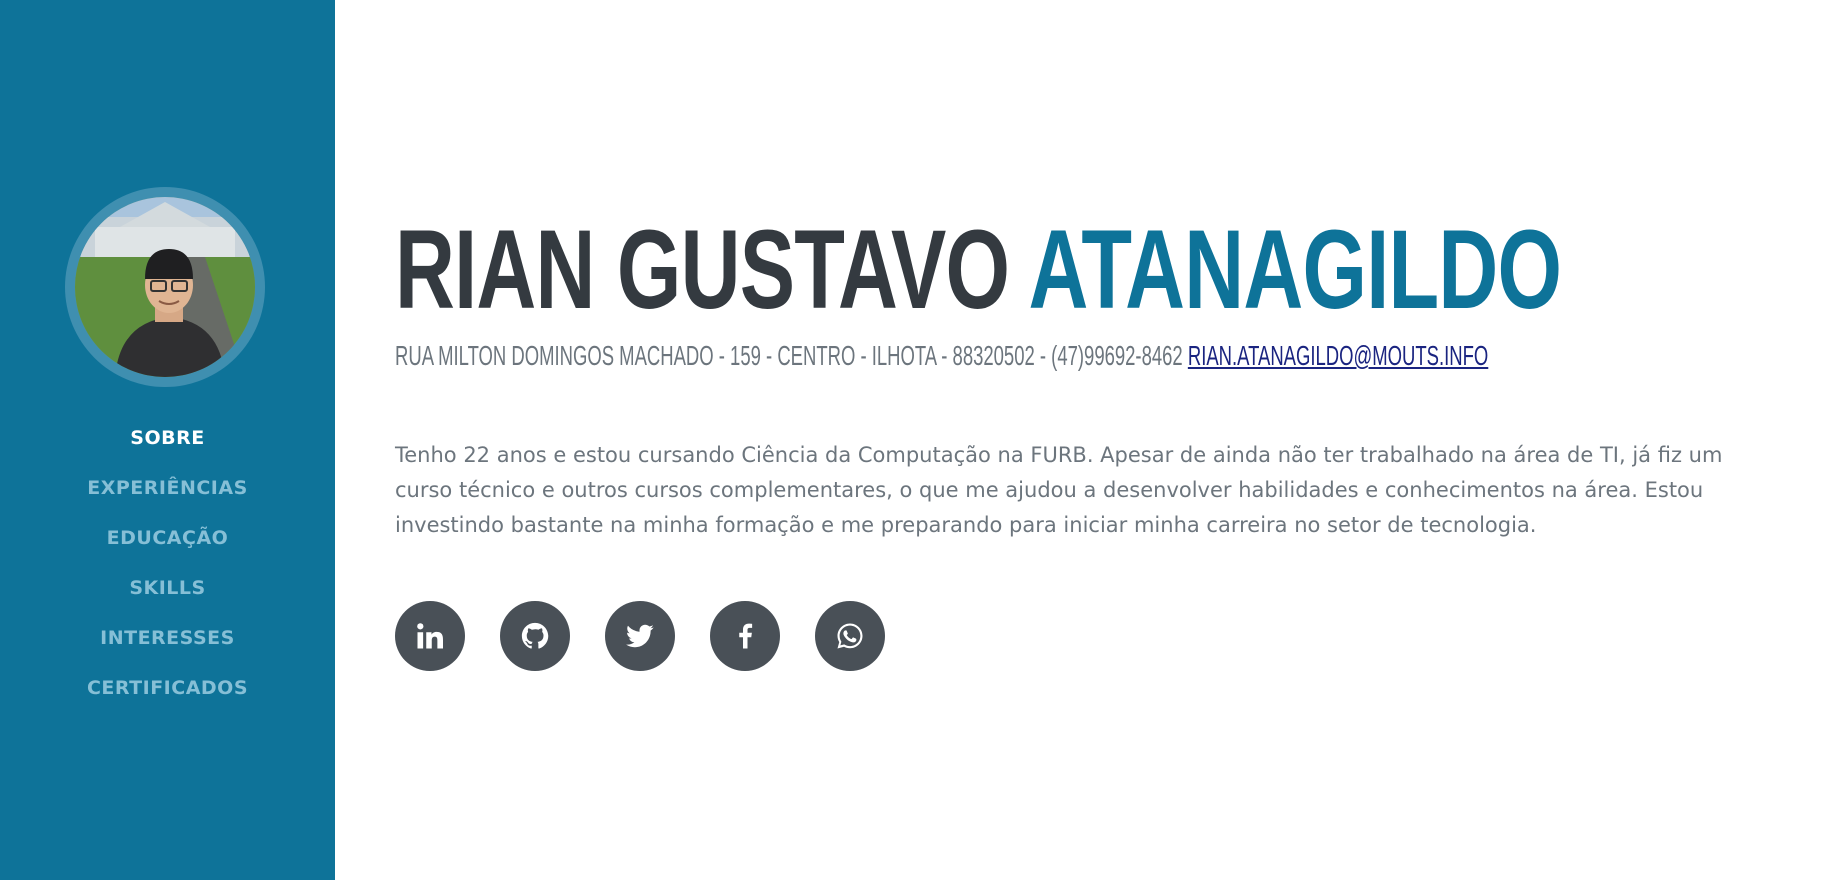 The image size is (1840, 880). I want to click on nav-link-experiencias: EXPERIÊNCIAS, so click(167, 488).